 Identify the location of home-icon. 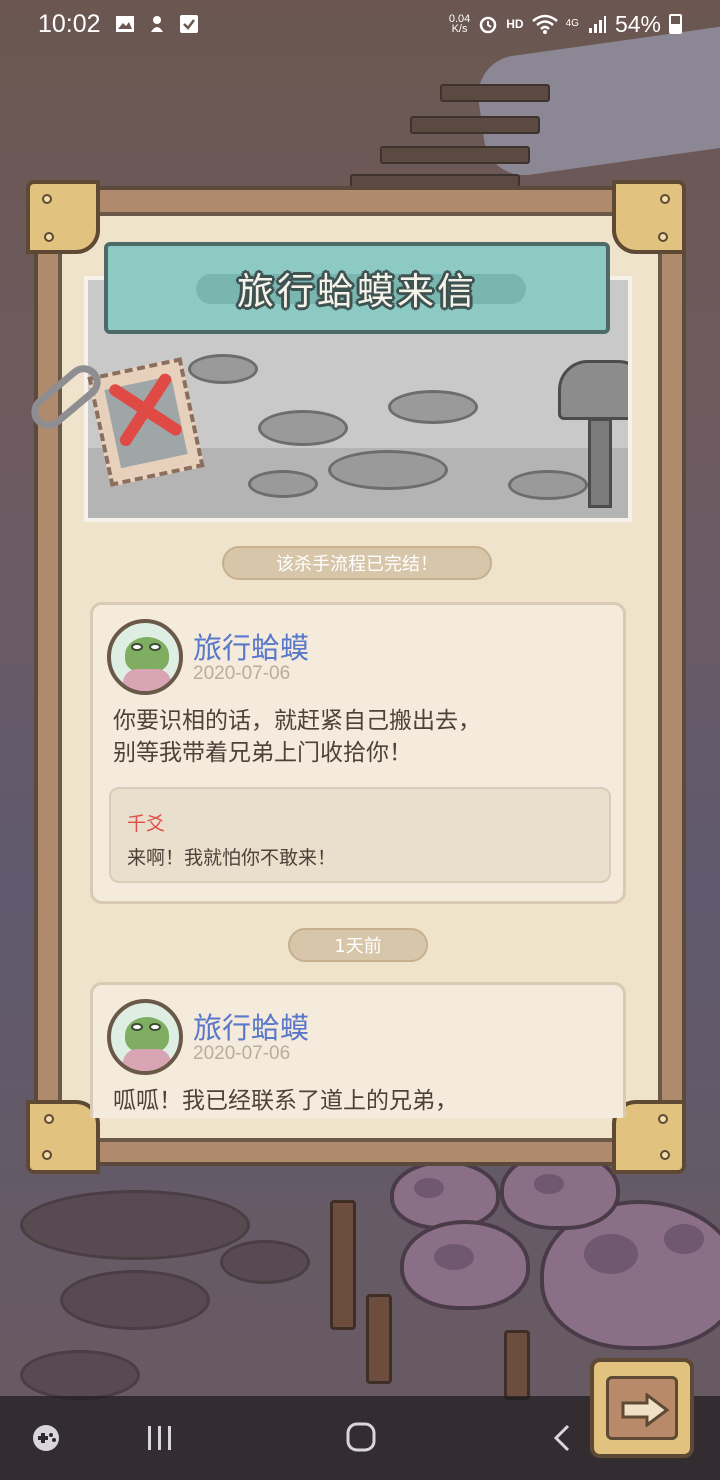
(360, 1438).